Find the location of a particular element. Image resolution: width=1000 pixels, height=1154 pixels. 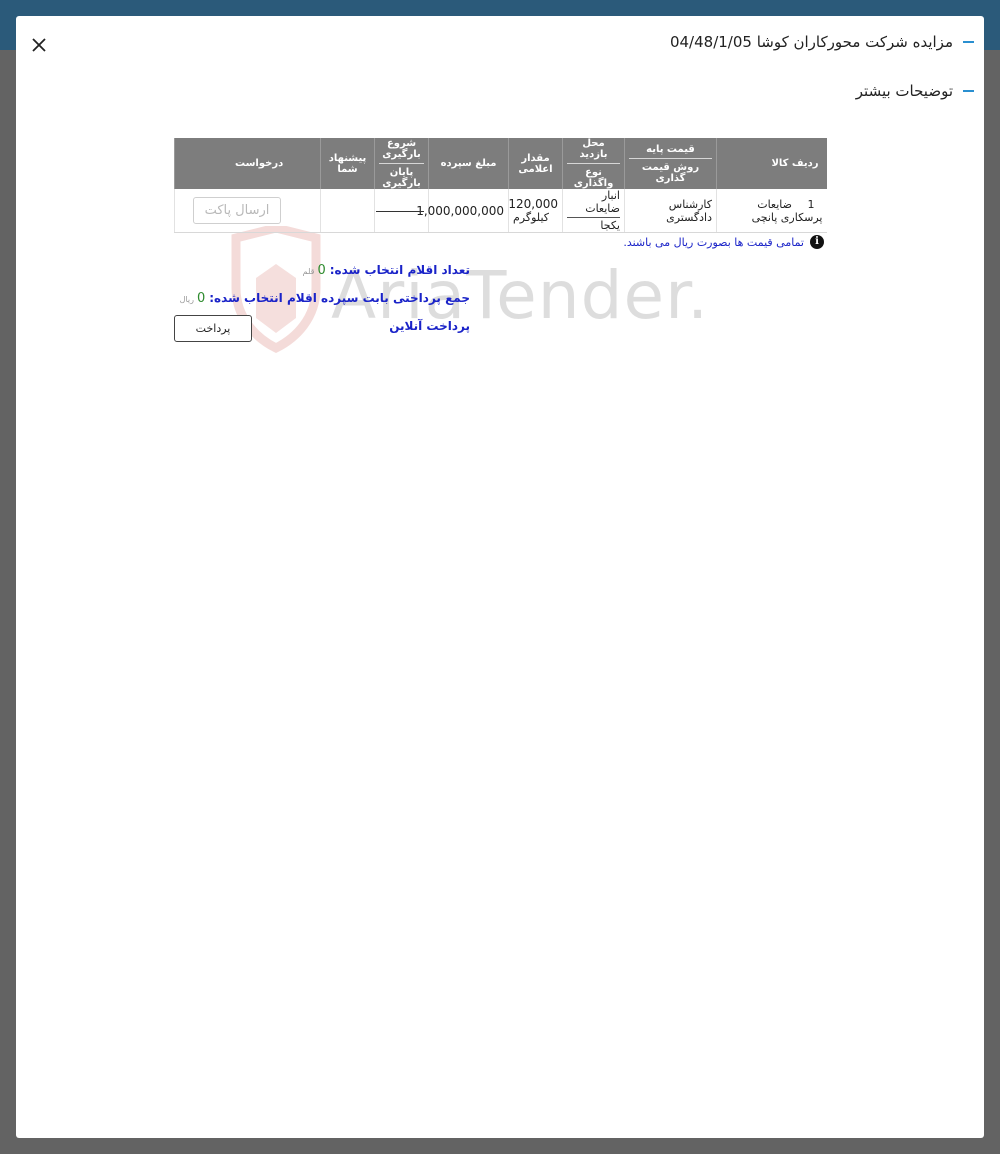

cell-pricing: کارشناس دادگستری is located at coordinates (670, 211).